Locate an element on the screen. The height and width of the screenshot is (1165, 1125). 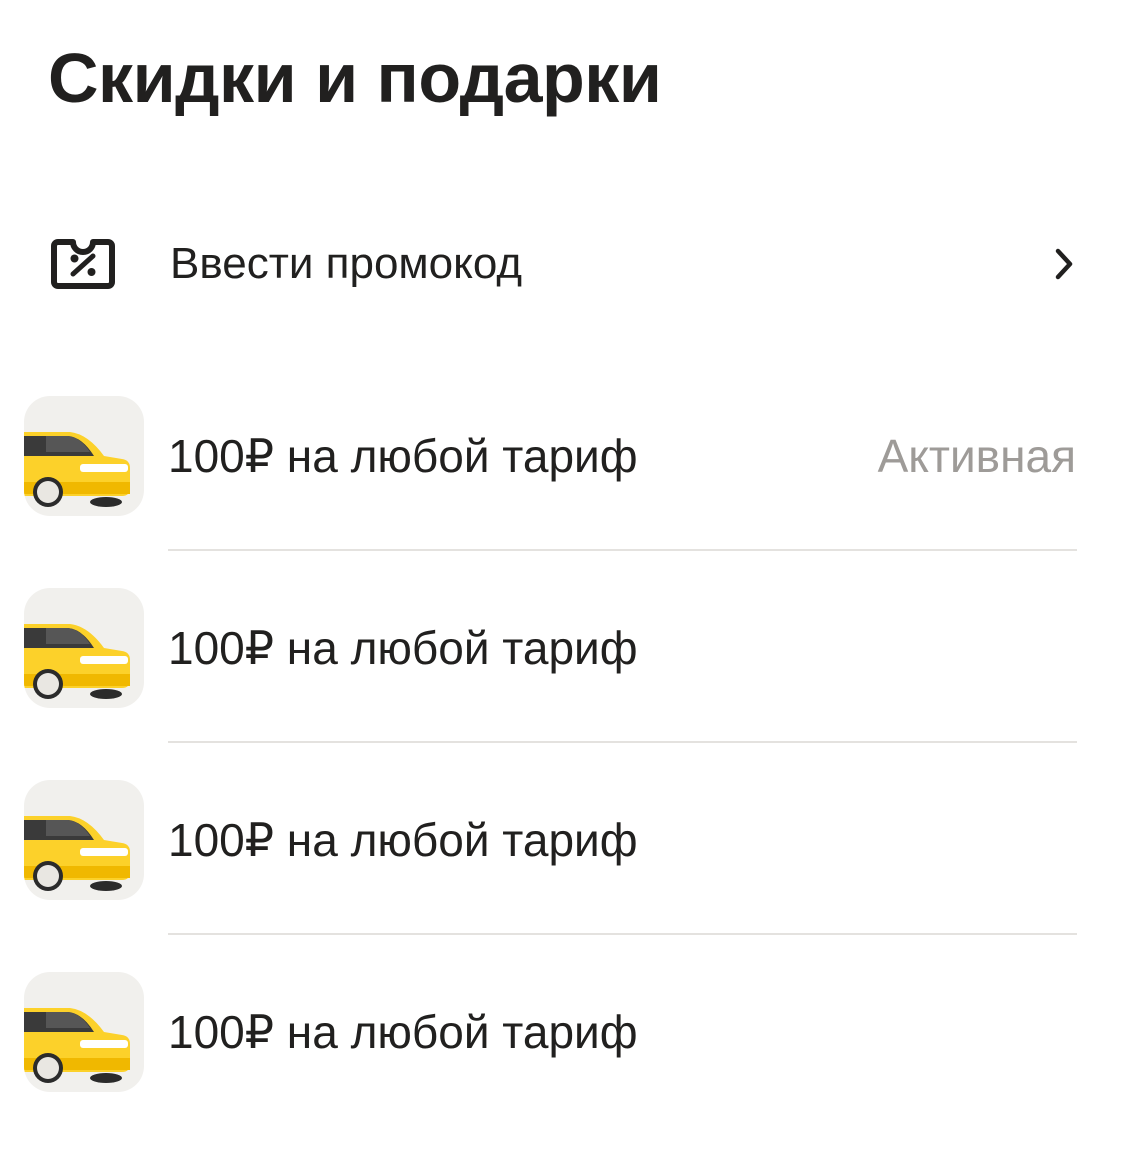
chevron-right-icon is located at coordinates (1063, 264).